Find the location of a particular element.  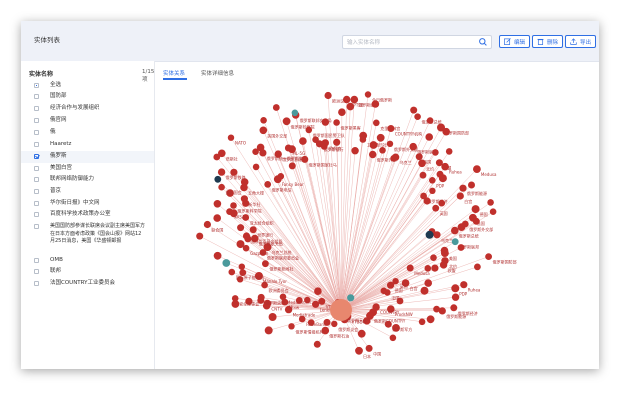

tab-relations: 实体关系 is located at coordinates (175, 74).